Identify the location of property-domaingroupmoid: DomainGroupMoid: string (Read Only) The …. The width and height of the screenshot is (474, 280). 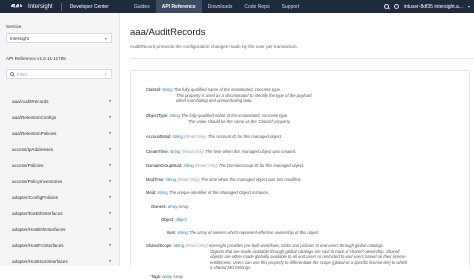
(225, 166).